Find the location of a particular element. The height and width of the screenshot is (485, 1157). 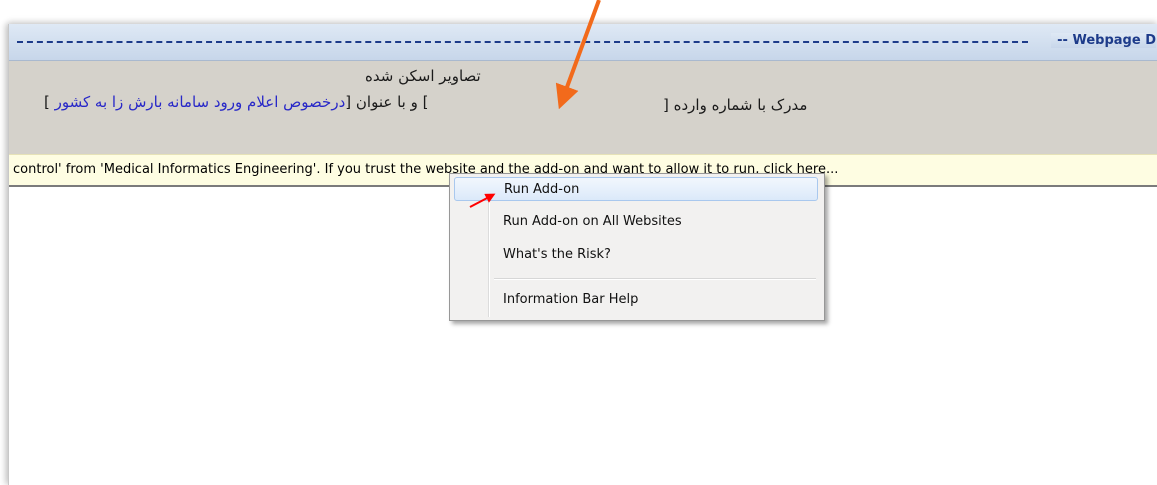

orange-annotation-arrow-icon is located at coordinates (578, 55).